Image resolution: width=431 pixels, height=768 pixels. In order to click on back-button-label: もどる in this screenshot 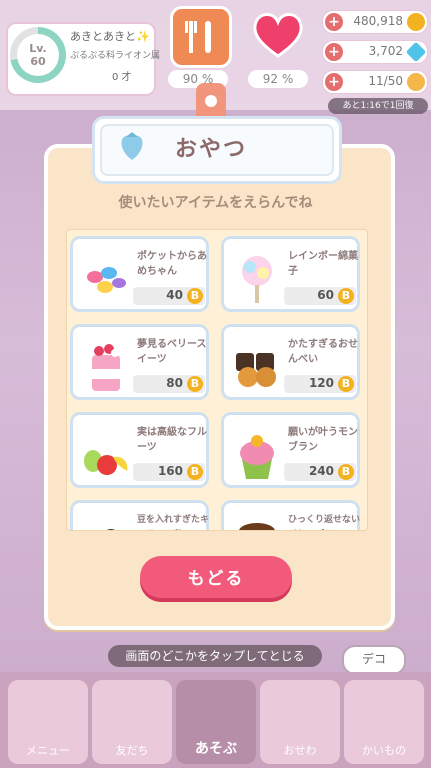, I will do `click(216, 579)`.